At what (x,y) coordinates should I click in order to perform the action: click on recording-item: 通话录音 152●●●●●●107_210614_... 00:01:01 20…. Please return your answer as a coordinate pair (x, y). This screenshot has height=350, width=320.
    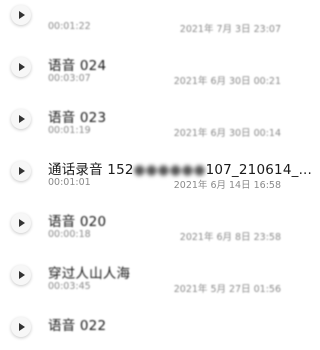
    Looking at the image, I should click on (156, 168).